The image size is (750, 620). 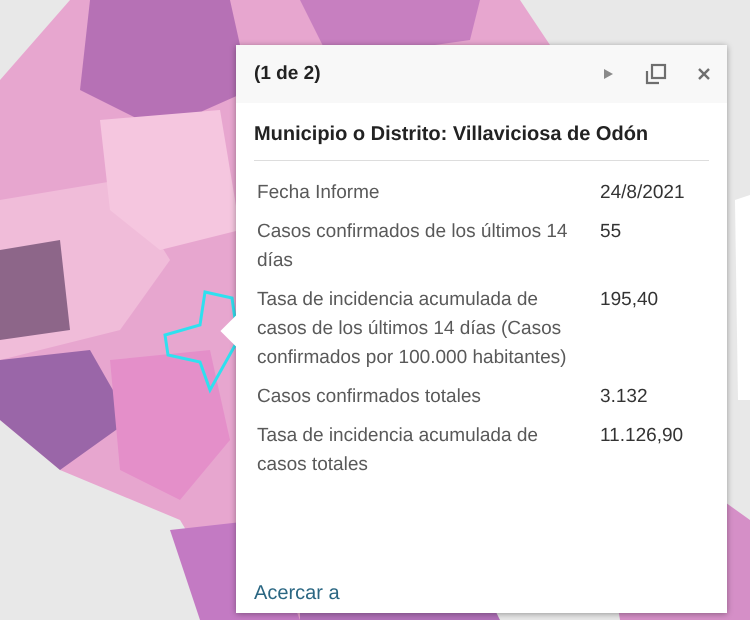 I want to click on field-value: 195,40, so click(x=629, y=300).